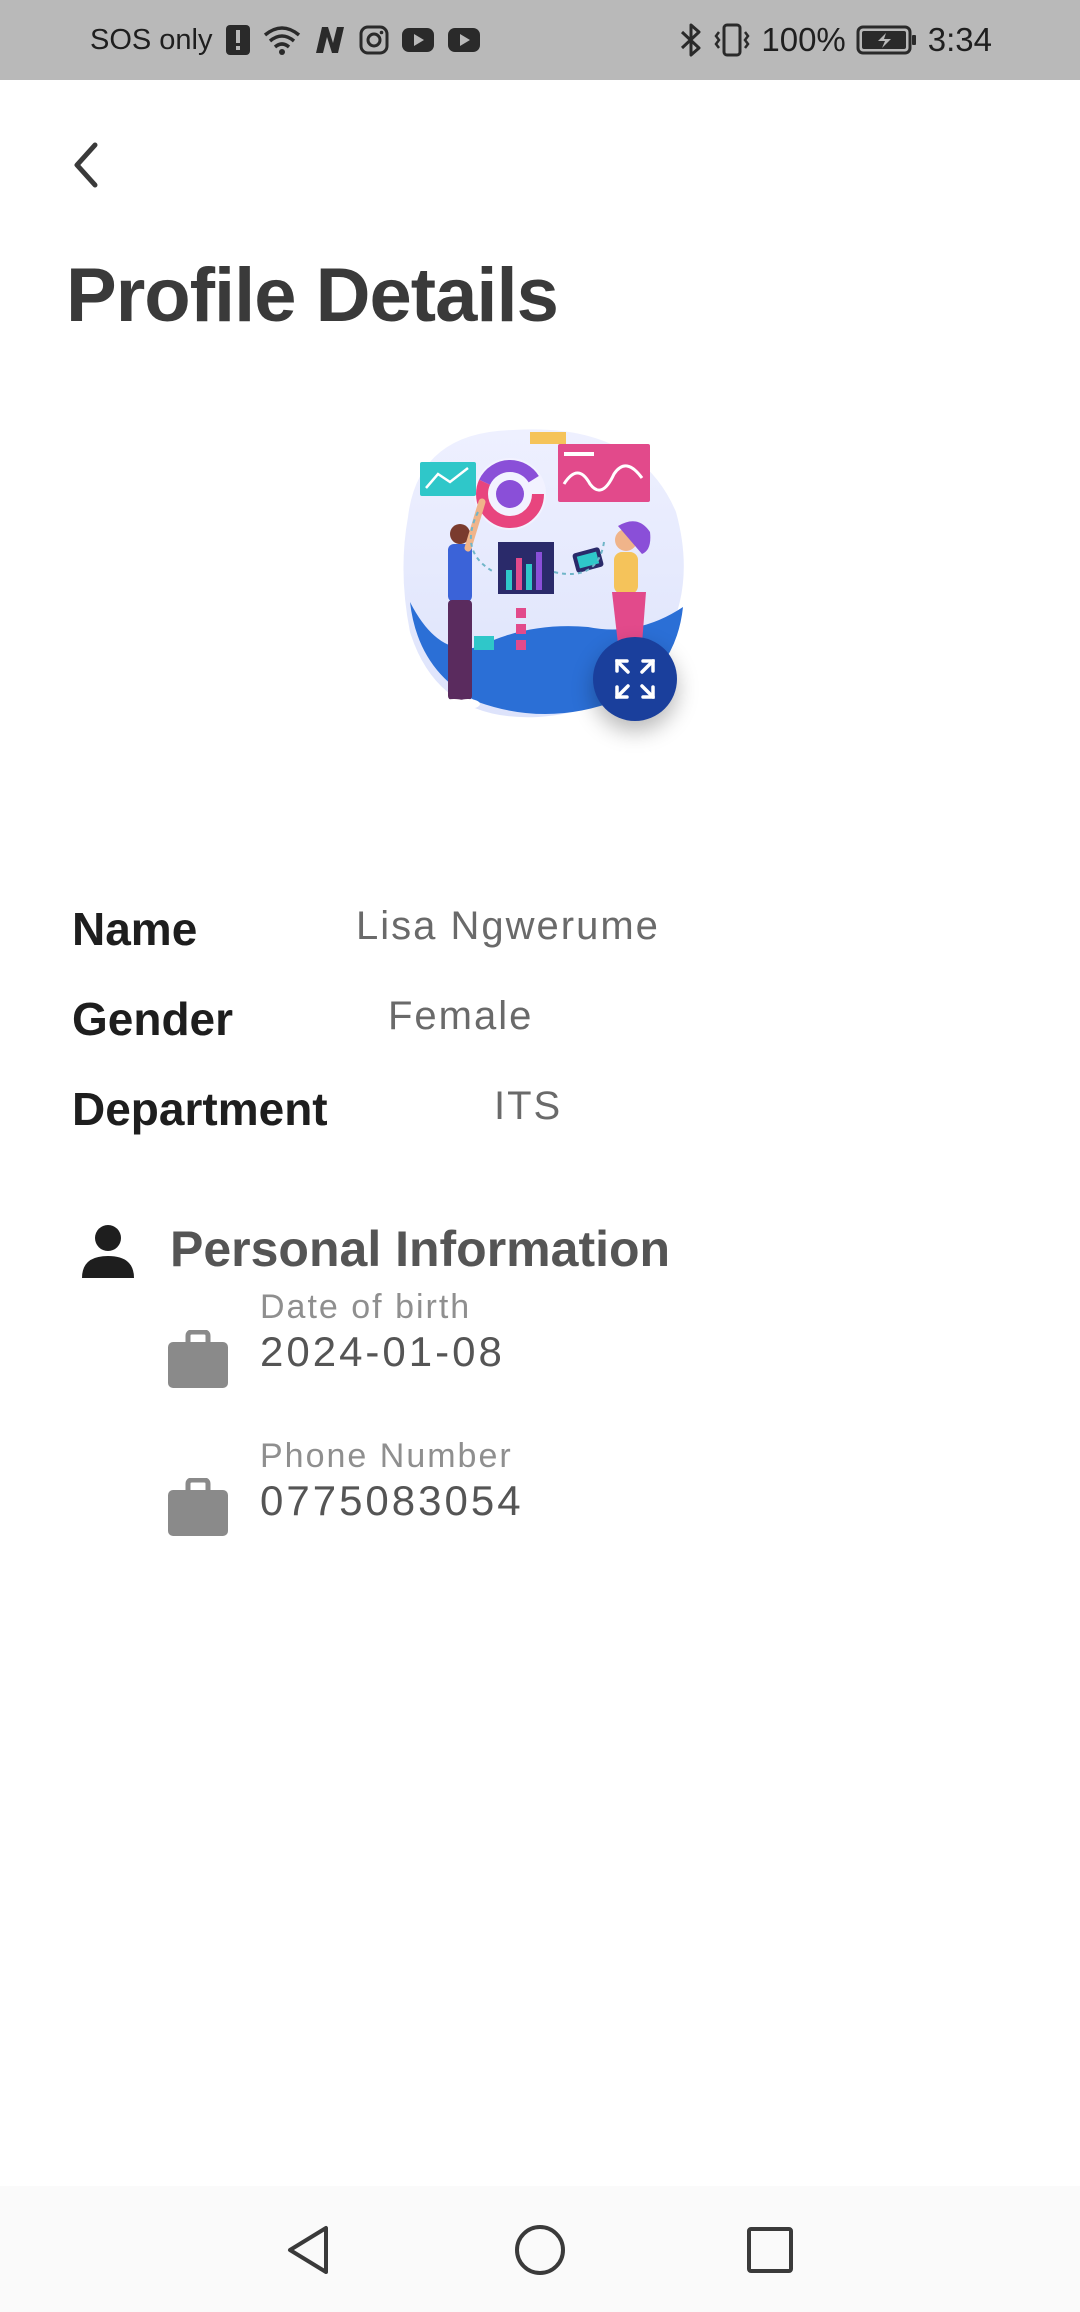 This screenshot has width=1080, height=2312. What do you see at coordinates (461, 1016) in the screenshot?
I see `gender-value: Female` at bounding box center [461, 1016].